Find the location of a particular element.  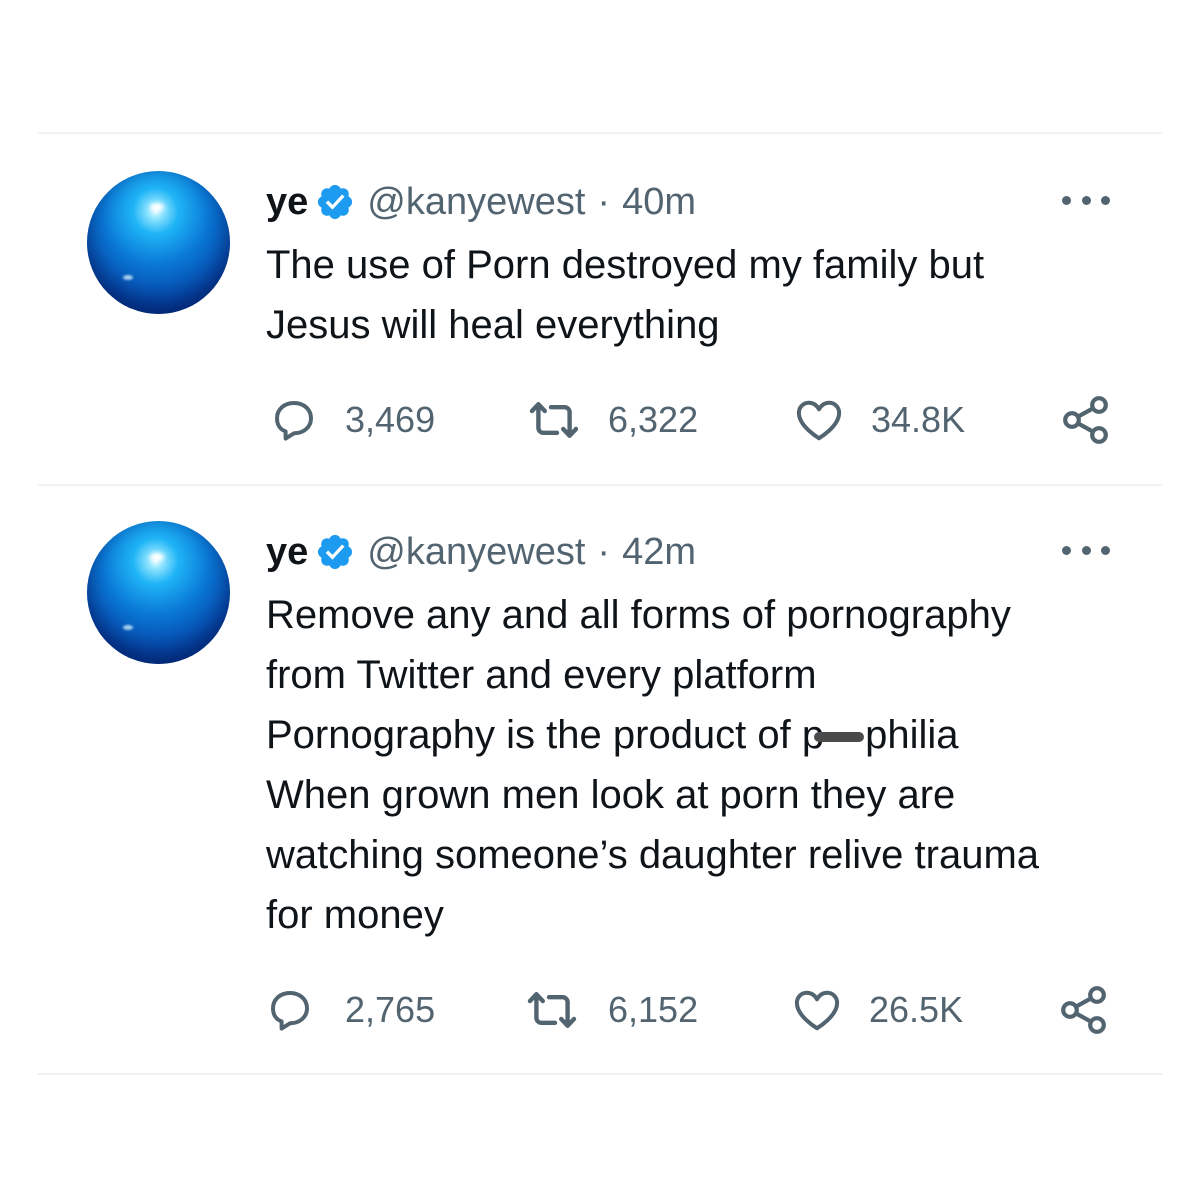

reply-button: 2,765 is located at coordinates (350, 1010).